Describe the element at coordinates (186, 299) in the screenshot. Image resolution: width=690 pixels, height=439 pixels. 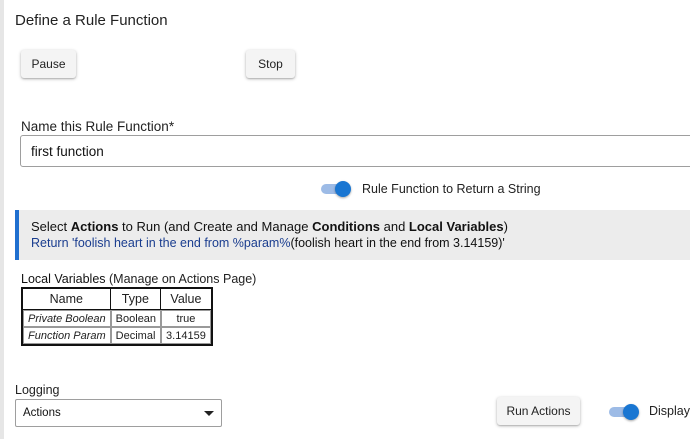
I see `column-header-value: Value` at that location.